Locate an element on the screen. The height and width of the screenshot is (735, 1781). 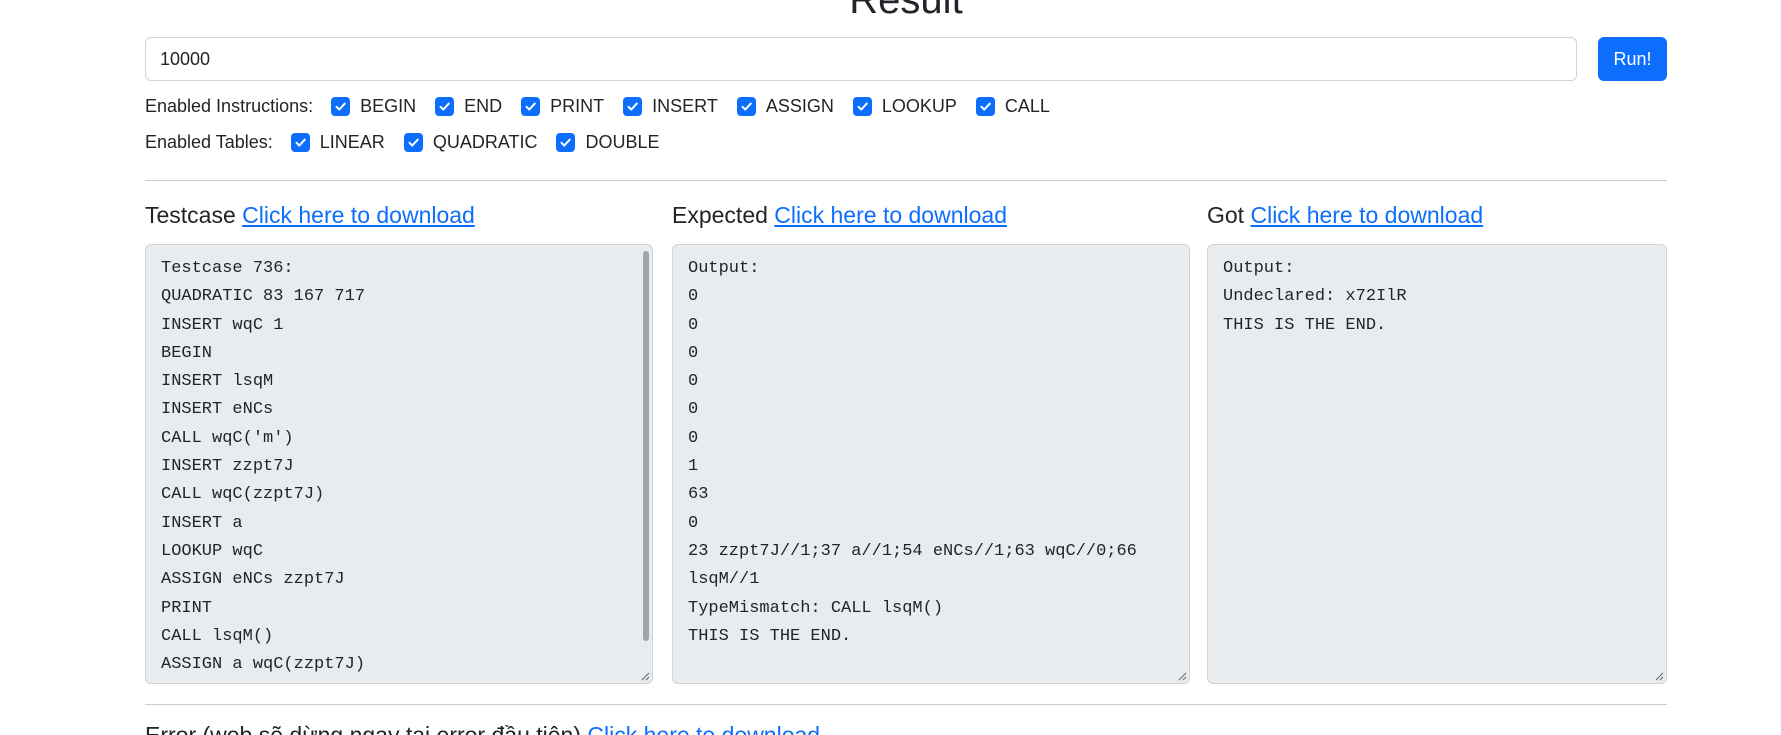
instruction-option-end: END is located at coordinates (468, 106).